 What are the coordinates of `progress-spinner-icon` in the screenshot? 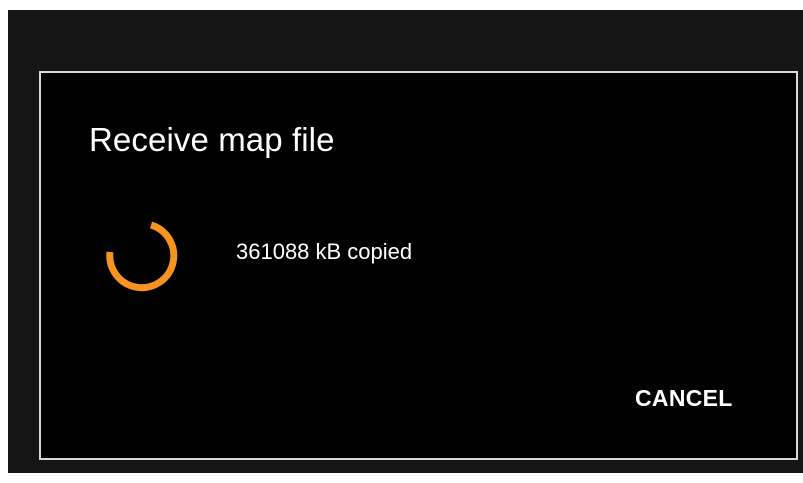 It's located at (142, 256).